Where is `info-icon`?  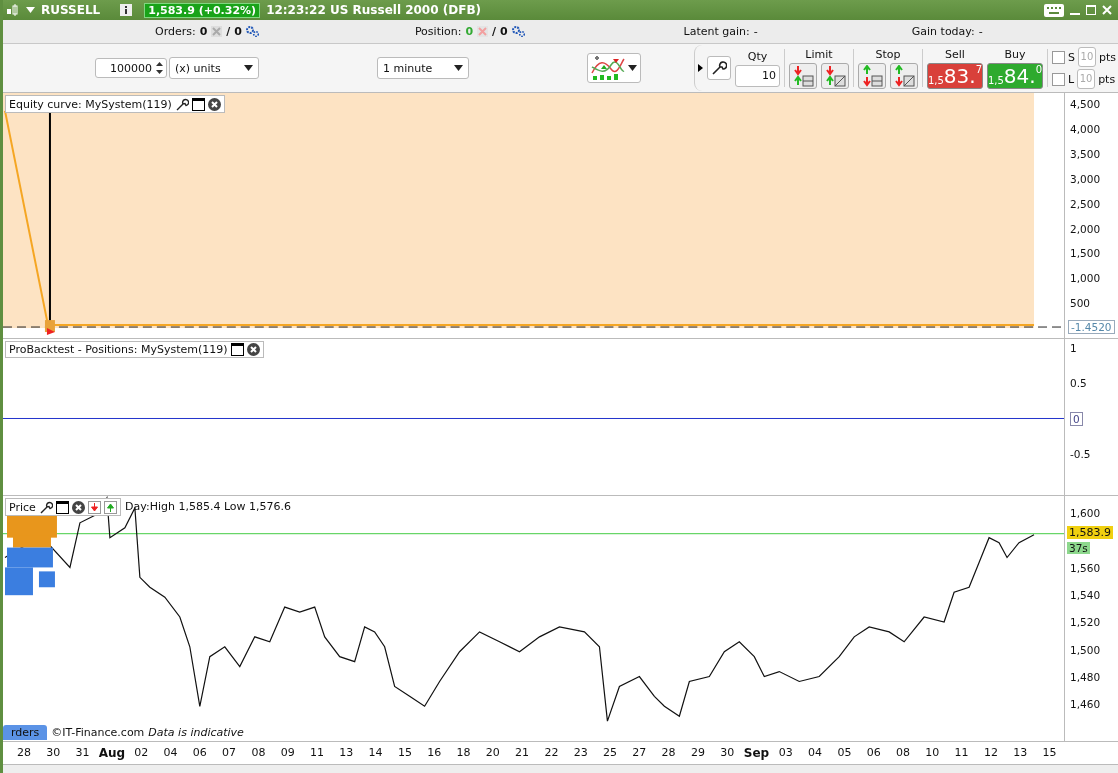 info-icon is located at coordinates (126, 10).